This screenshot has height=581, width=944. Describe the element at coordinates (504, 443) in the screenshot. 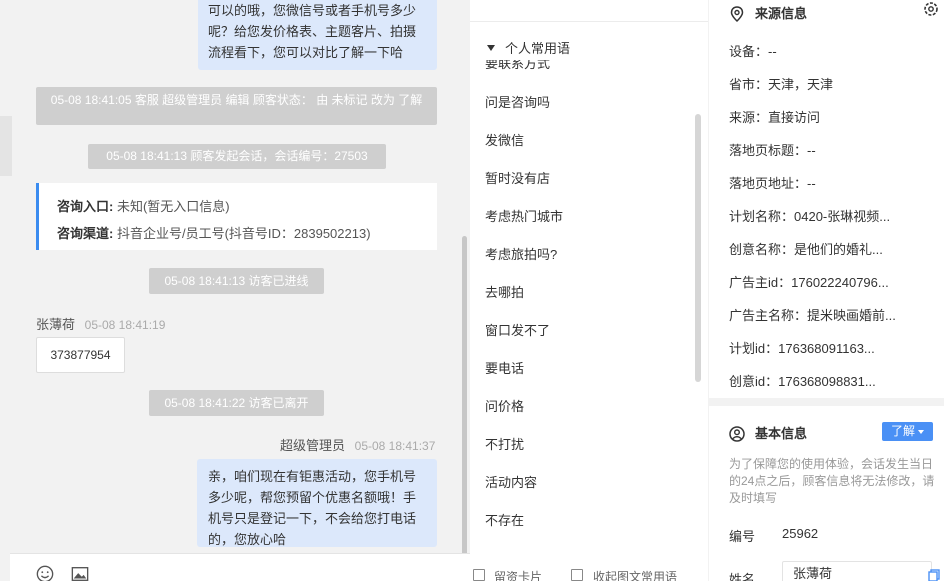

I see `phrase-item: 不打扰` at that location.